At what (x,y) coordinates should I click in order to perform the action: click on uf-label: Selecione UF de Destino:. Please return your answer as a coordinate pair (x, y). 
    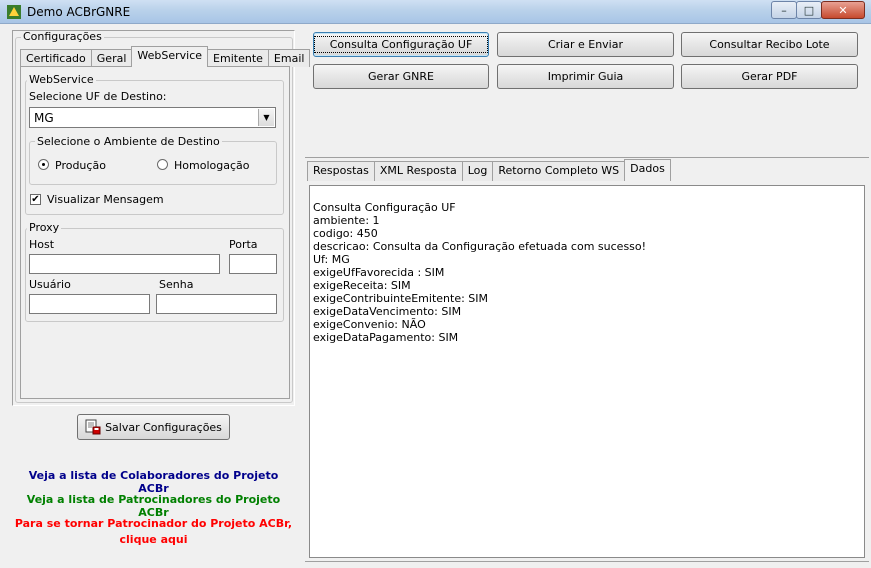
    Looking at the image, I should click on (98, 96).